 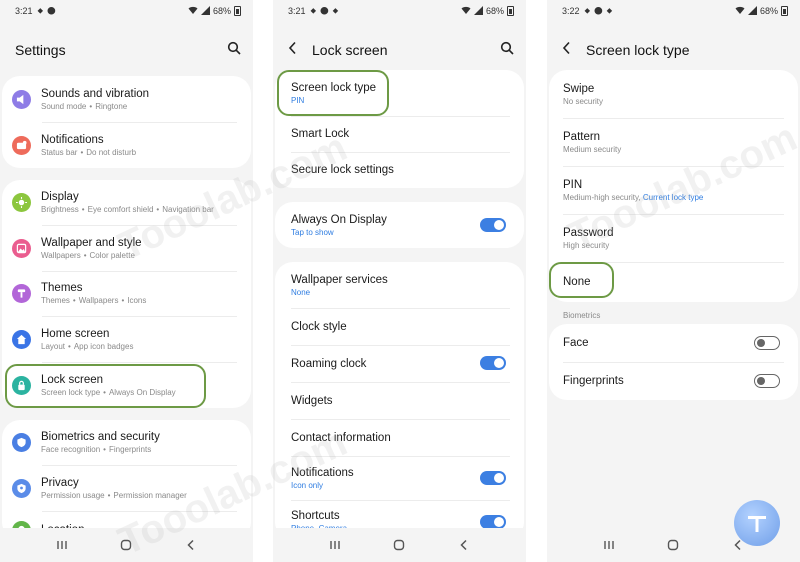 What do you see at coordinates (126, 145) in the screenshot?
I see `settings-item-notifications: Notifications Status bar • Do not disturb` at bounding box center [126, 145].